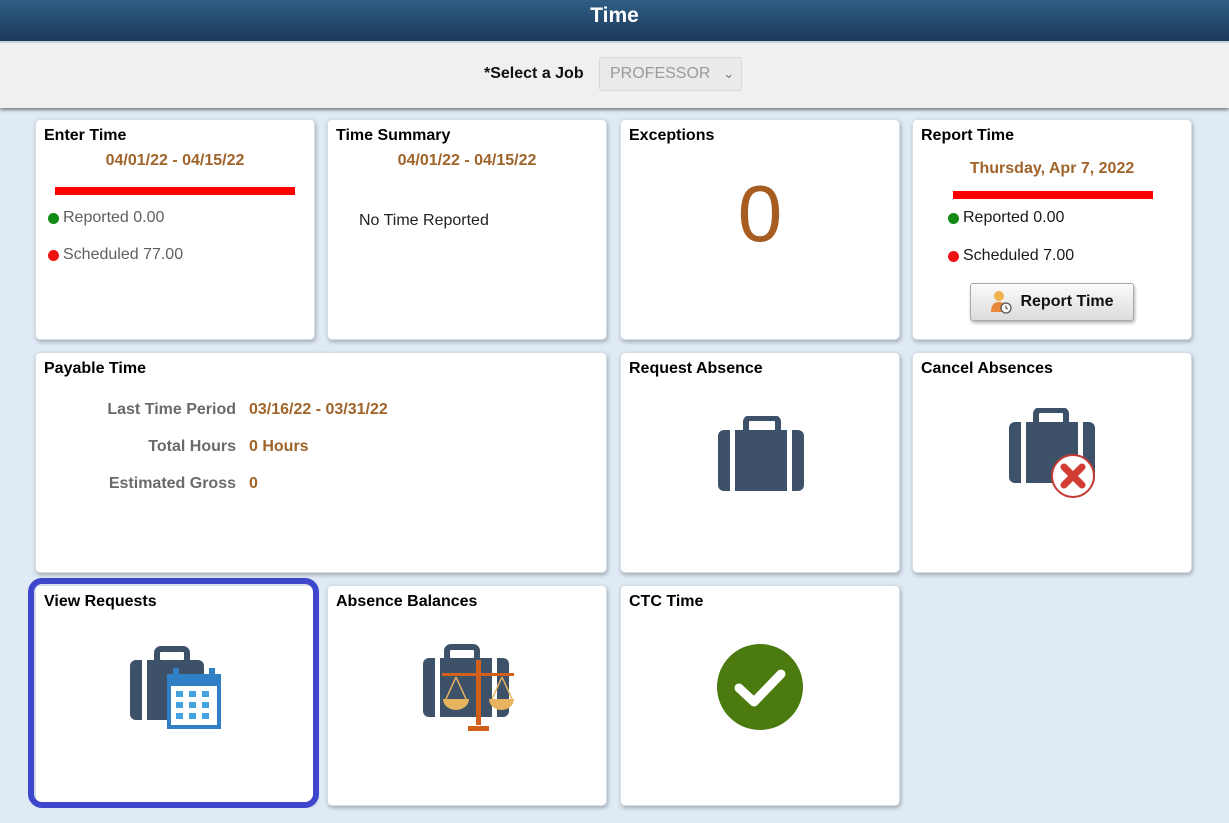  I want to click on payable-value: 0, so click(253, 483).